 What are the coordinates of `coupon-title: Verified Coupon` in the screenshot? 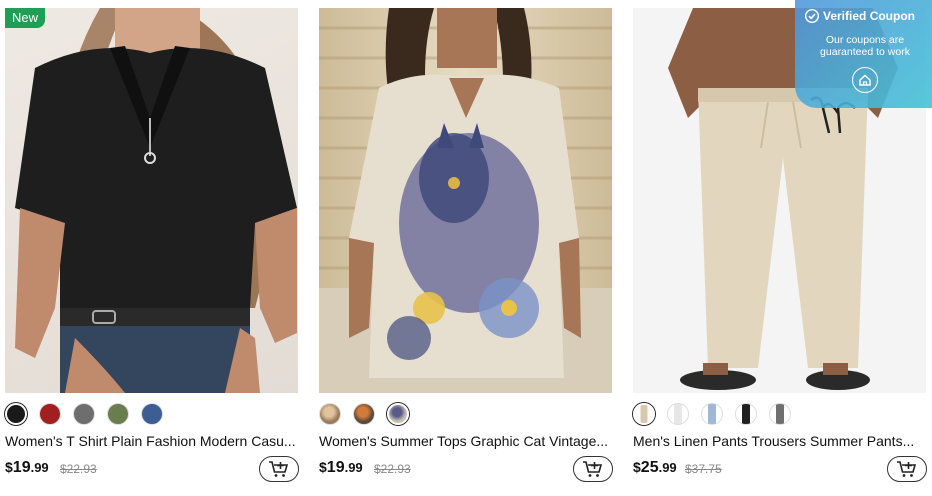 It's located at (869, 16).